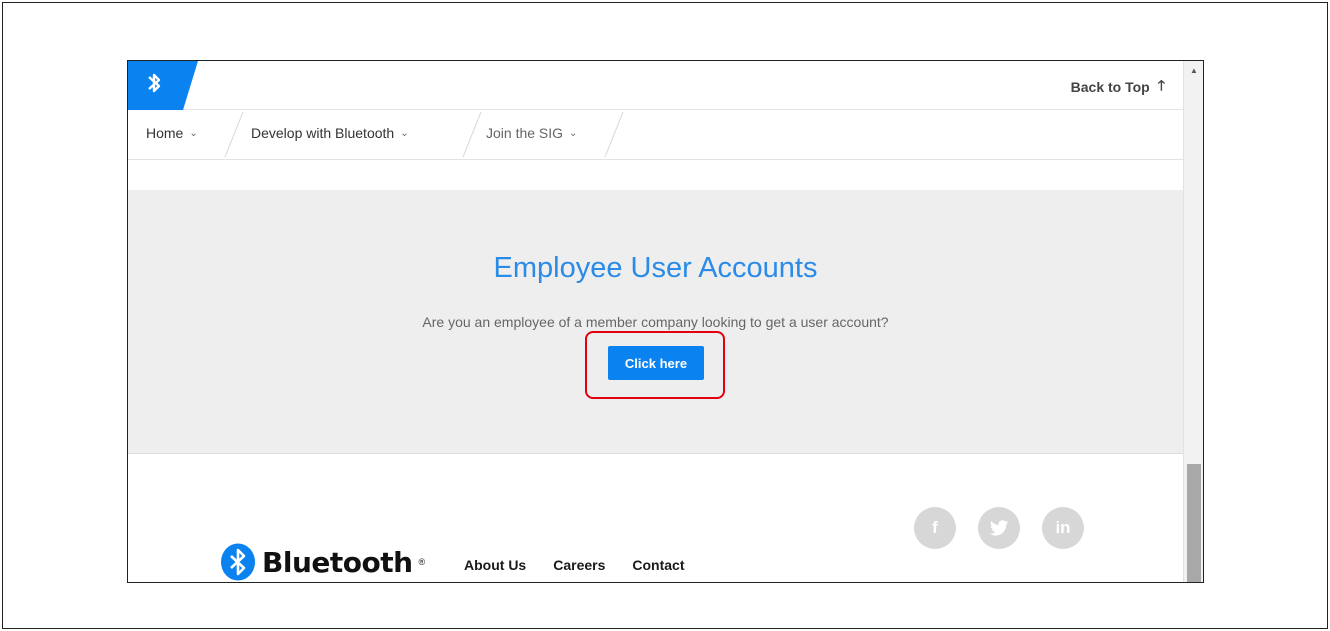 The width and height of the screenshot is (1330, 631). I want to click on nav-item-label: Join the SIG, so click(525, 133).